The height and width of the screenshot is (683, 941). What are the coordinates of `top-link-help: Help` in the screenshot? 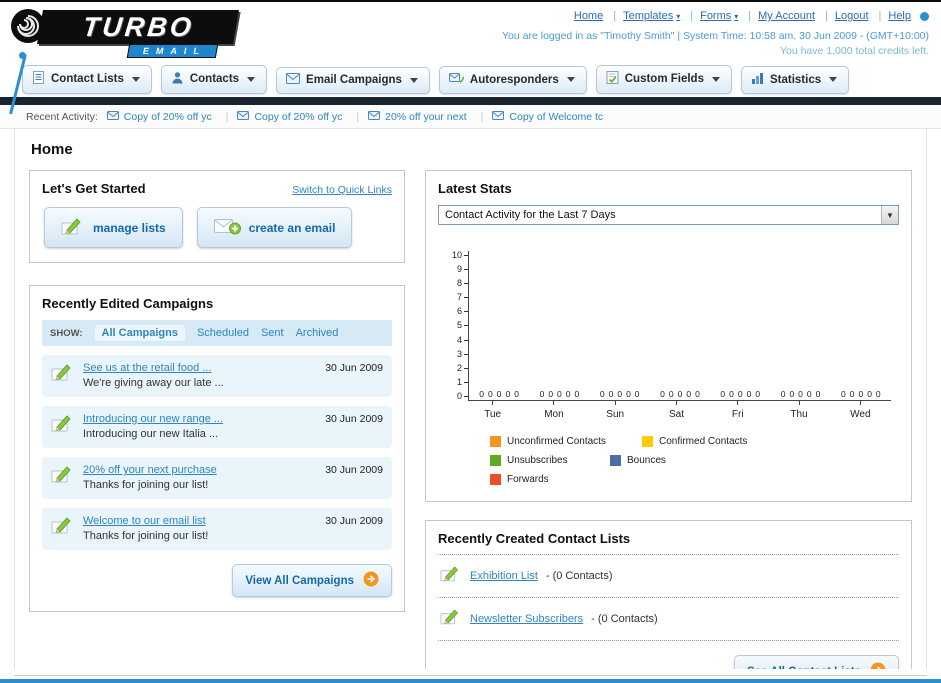 It's located at (899, 16).